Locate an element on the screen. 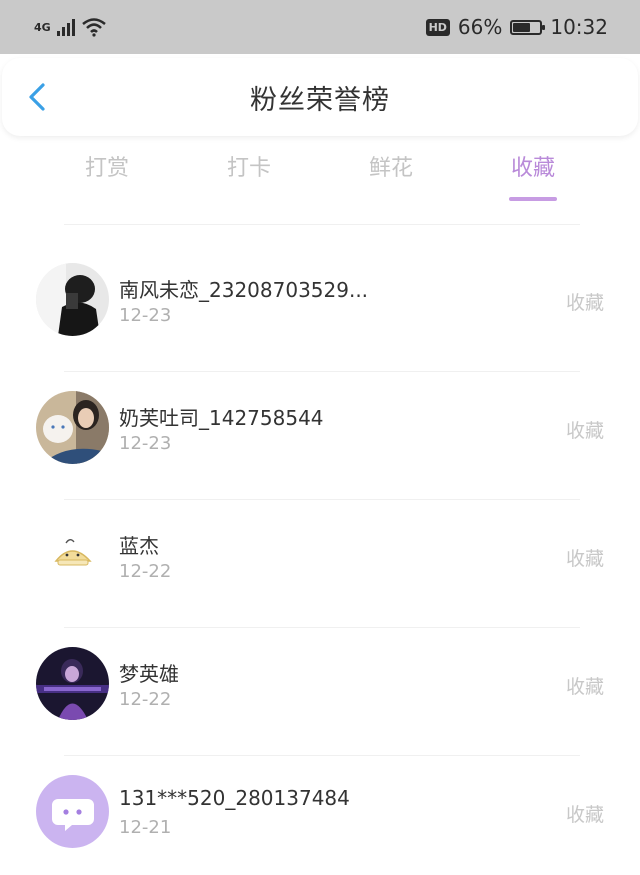 The height and width of the screenshot is (875, 640). active-tab-indicator is located at coordinates (533, 199).